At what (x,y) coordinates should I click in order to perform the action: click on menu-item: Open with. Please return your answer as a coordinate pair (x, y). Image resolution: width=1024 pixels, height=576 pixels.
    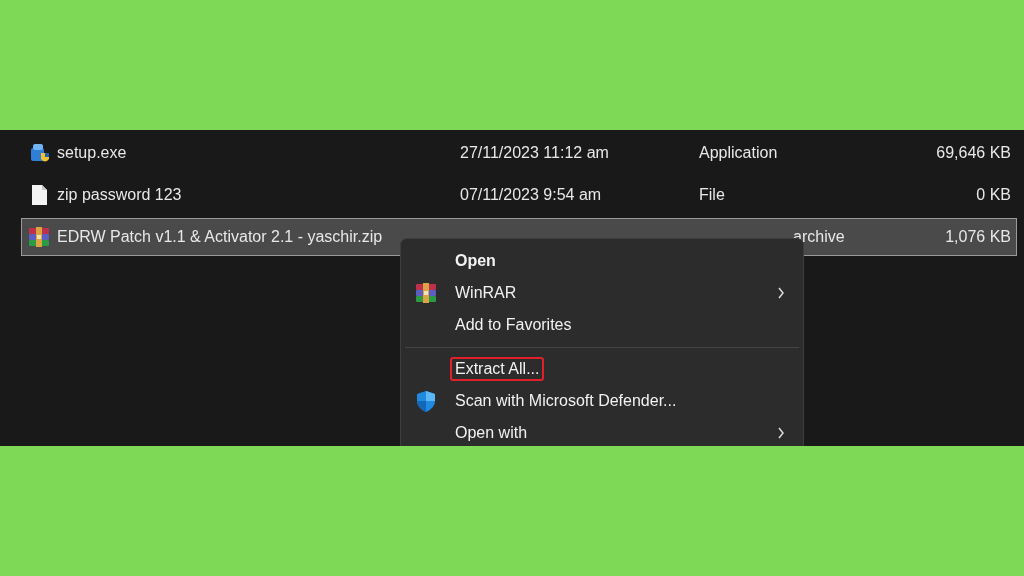
    Looking at the image, I should click on (491, 433).